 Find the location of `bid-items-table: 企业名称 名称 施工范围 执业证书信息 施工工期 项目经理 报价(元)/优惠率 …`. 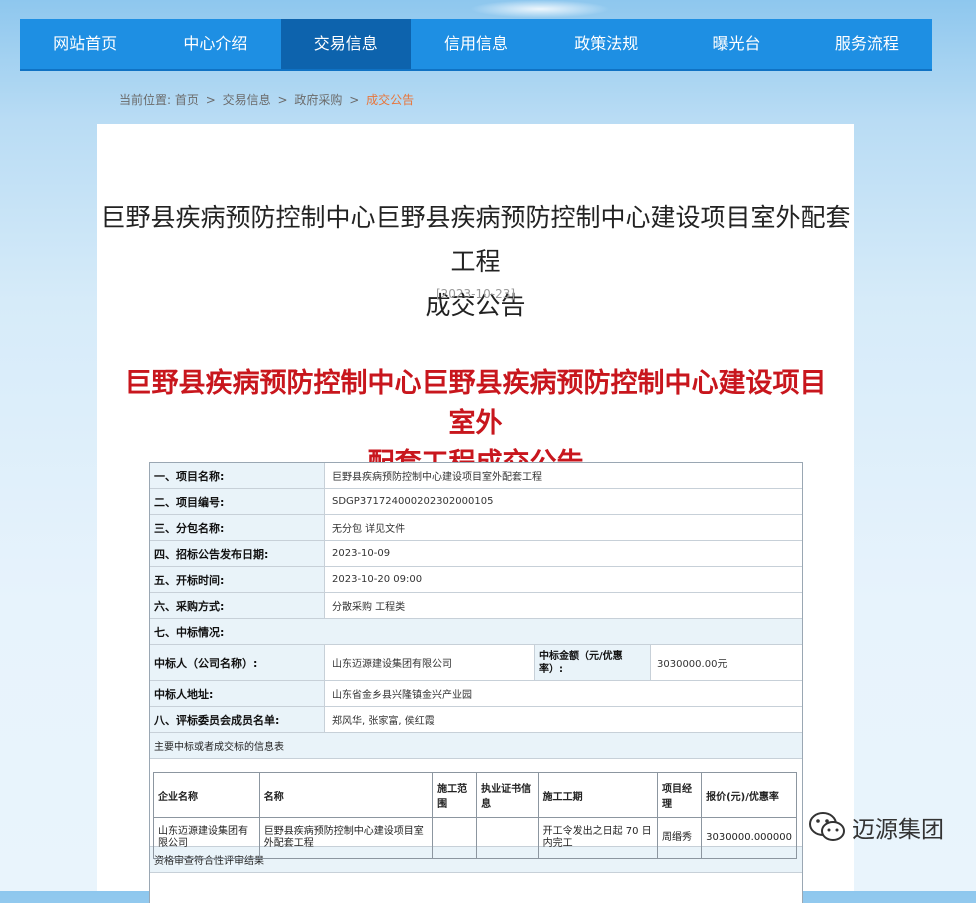

bid-items-table: 企业名称 名称 施工范围 执业证书信息 施工工期 项目经理 报价(元)/优惠率 … is located at coordinates (475, 815).